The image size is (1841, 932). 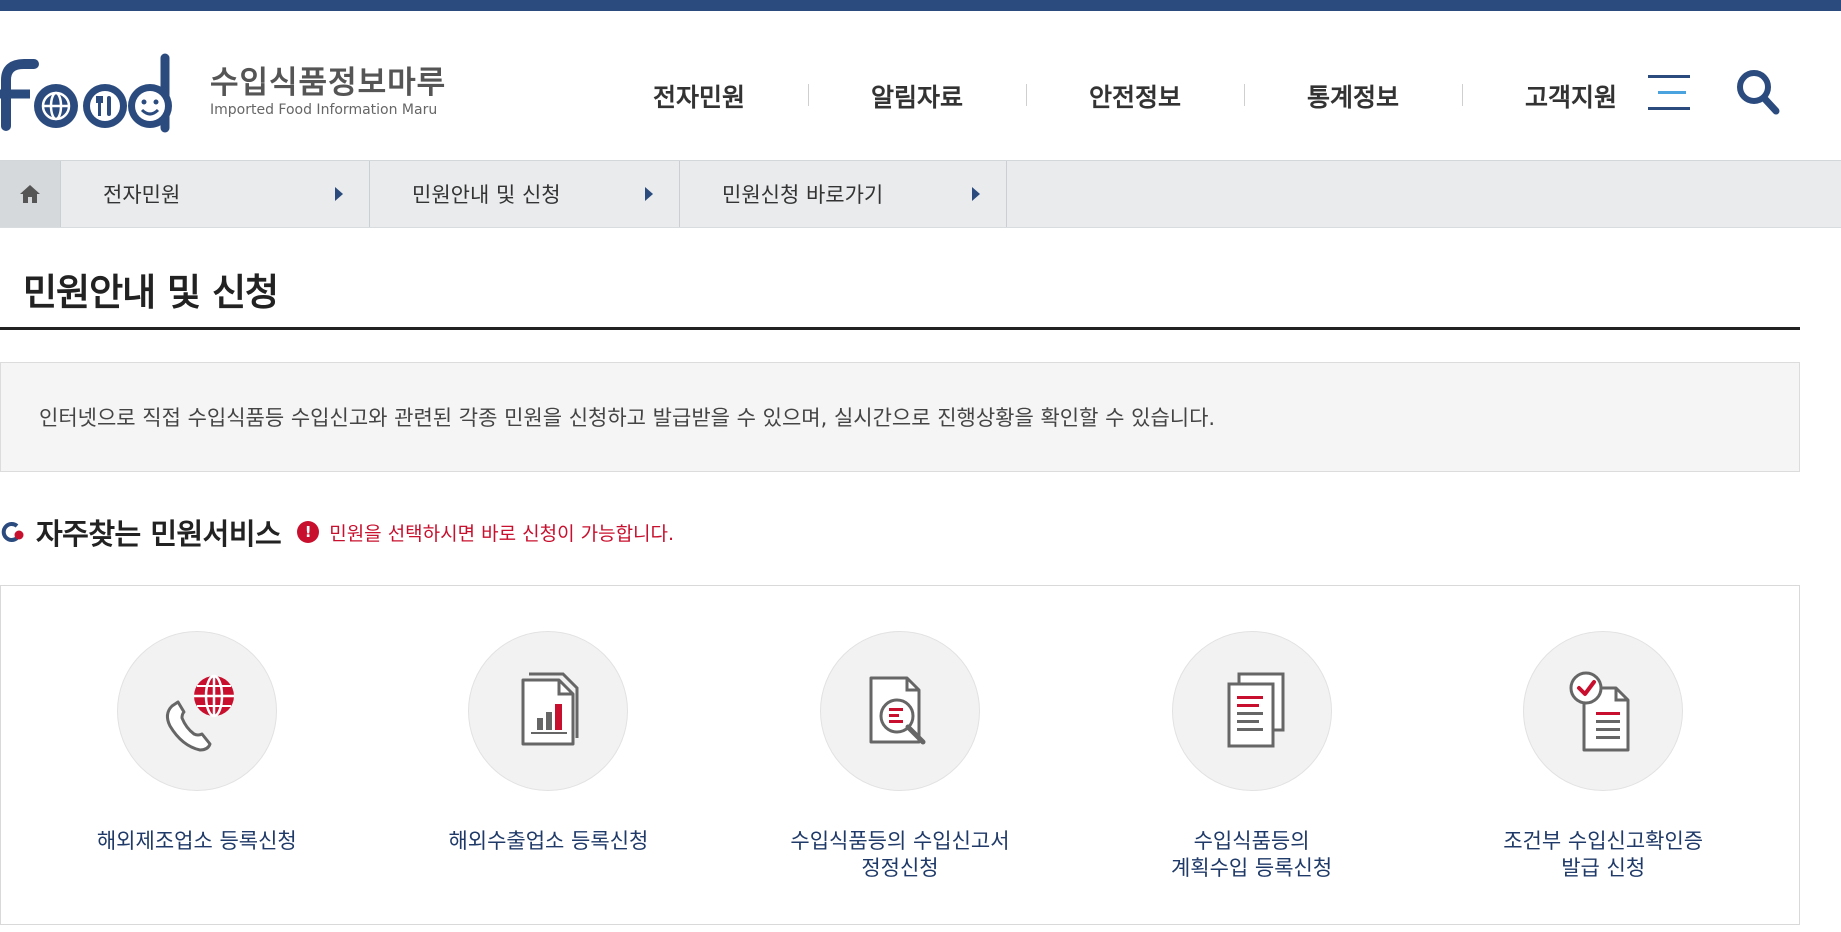 What do you see at coordinates (803, 195) in the screenshot?
I see `breadcrumb-label: 민원신청 바로가기` at bounding box center [803, 195].